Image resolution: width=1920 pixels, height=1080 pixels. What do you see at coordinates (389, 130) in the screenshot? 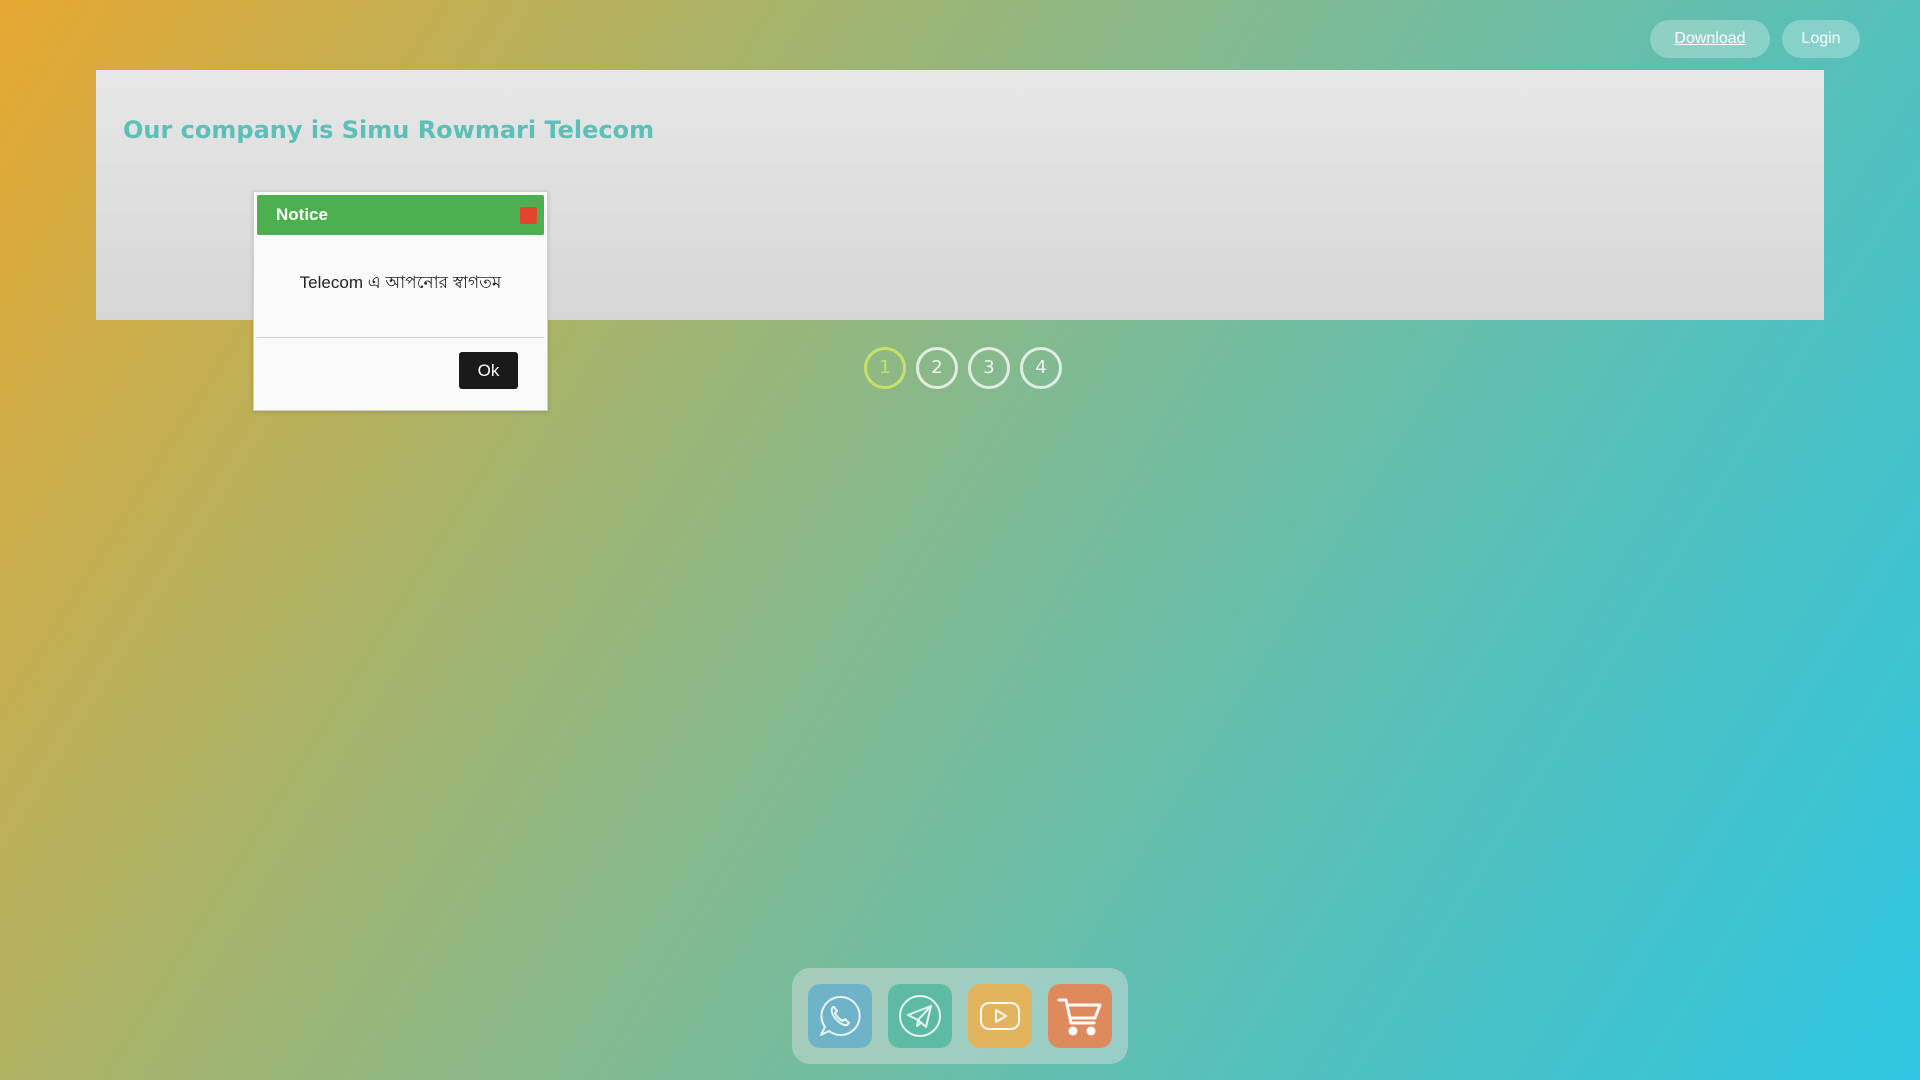
I see `banner-title: Our company is Simu Rowmari Telecom` at bounding box center [389, 130].